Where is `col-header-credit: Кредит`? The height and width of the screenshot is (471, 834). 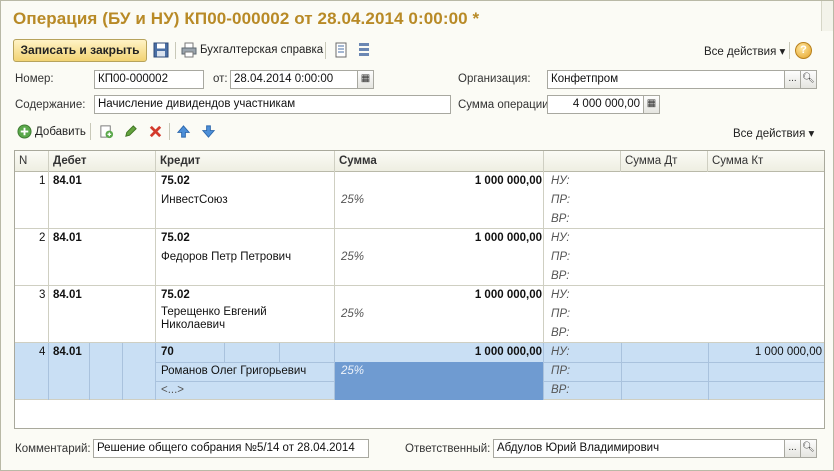 col-header-credit: Кредит is located at coordinates (245, 161).